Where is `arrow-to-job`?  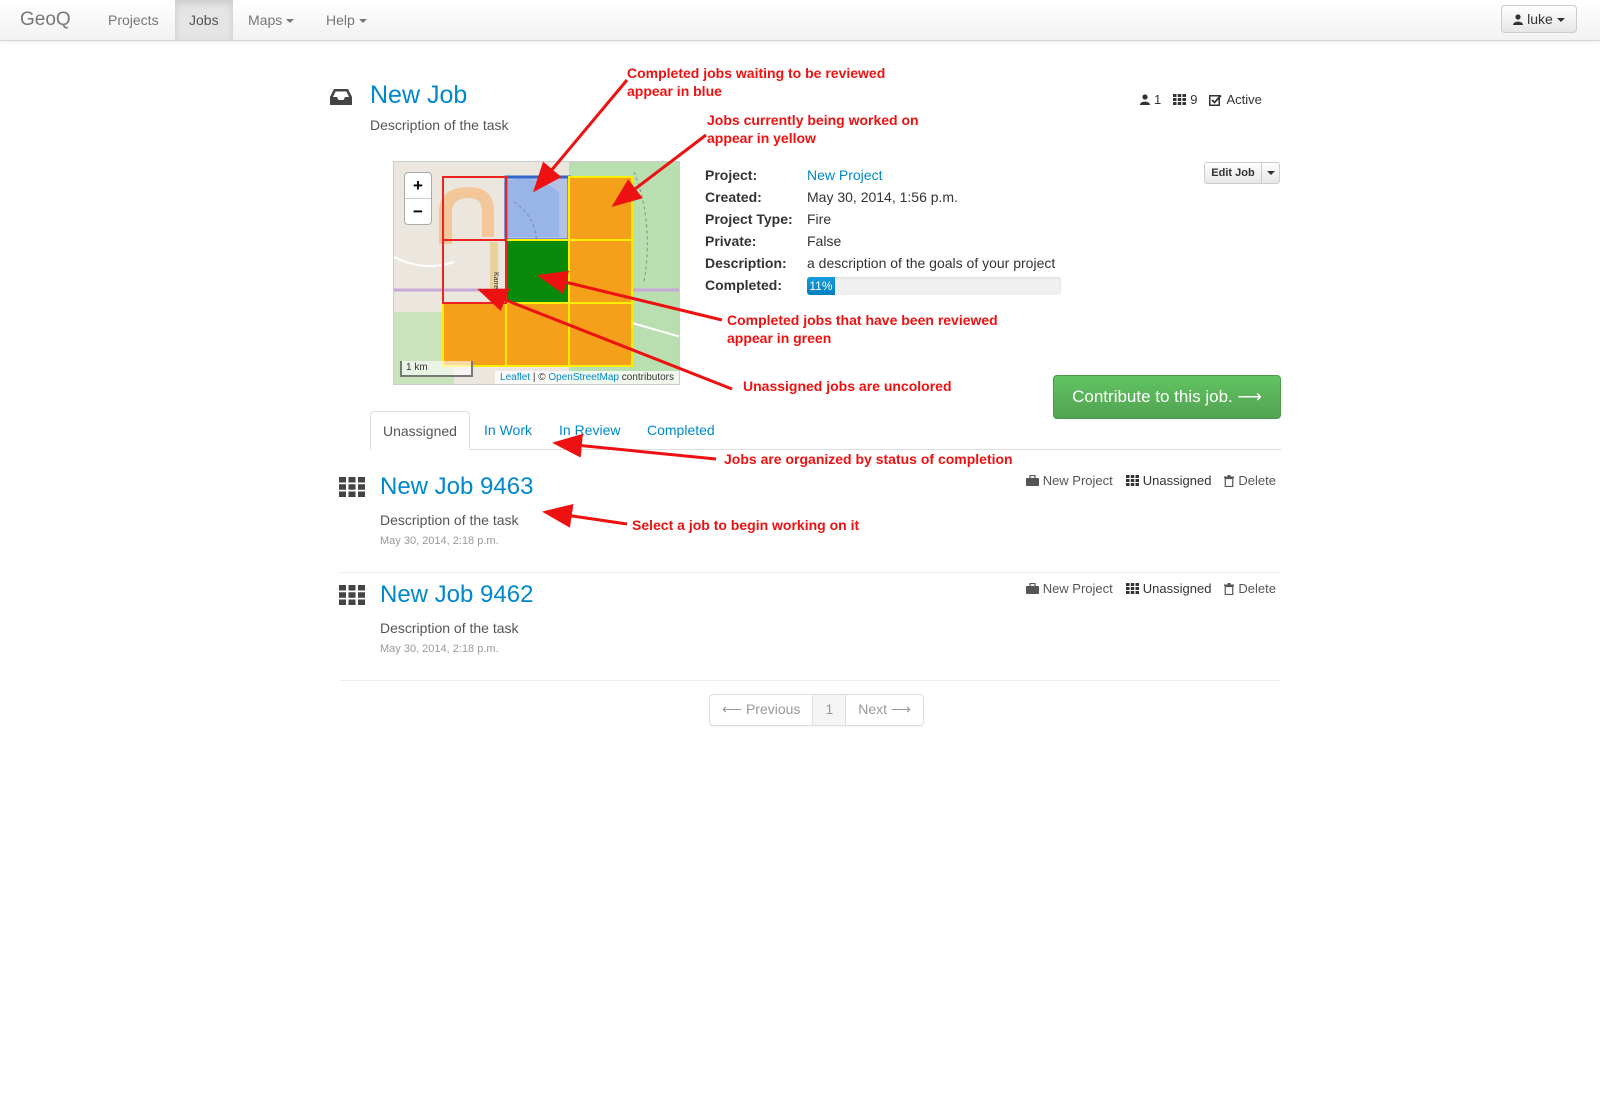
arrow-to-job is located at coordinates (585, 516).